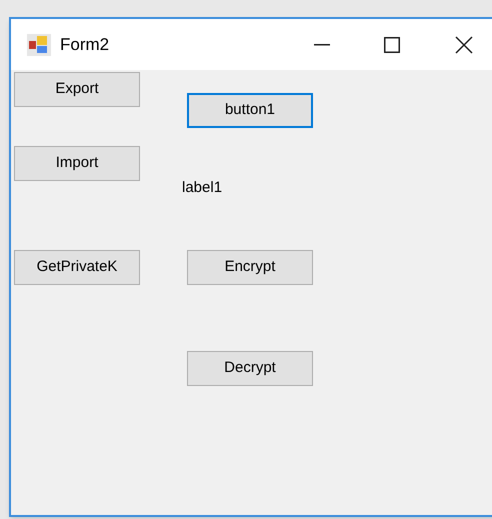 The height and width of the screenshot is (519, 492). Describe the element at coordinates (77, 163) in the screenshot. I see `form-button: Import` at that location.